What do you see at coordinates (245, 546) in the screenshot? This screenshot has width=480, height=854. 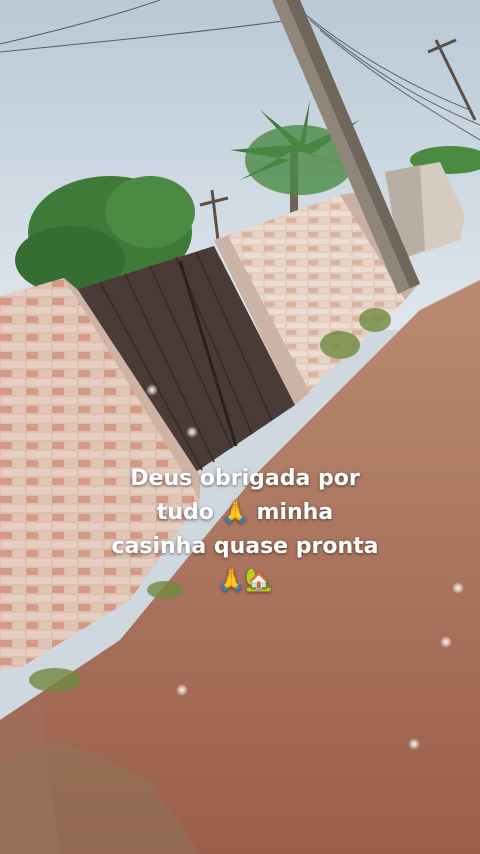 I see `caption-line: casinha quase pronta` at bounding box center [245, 546].